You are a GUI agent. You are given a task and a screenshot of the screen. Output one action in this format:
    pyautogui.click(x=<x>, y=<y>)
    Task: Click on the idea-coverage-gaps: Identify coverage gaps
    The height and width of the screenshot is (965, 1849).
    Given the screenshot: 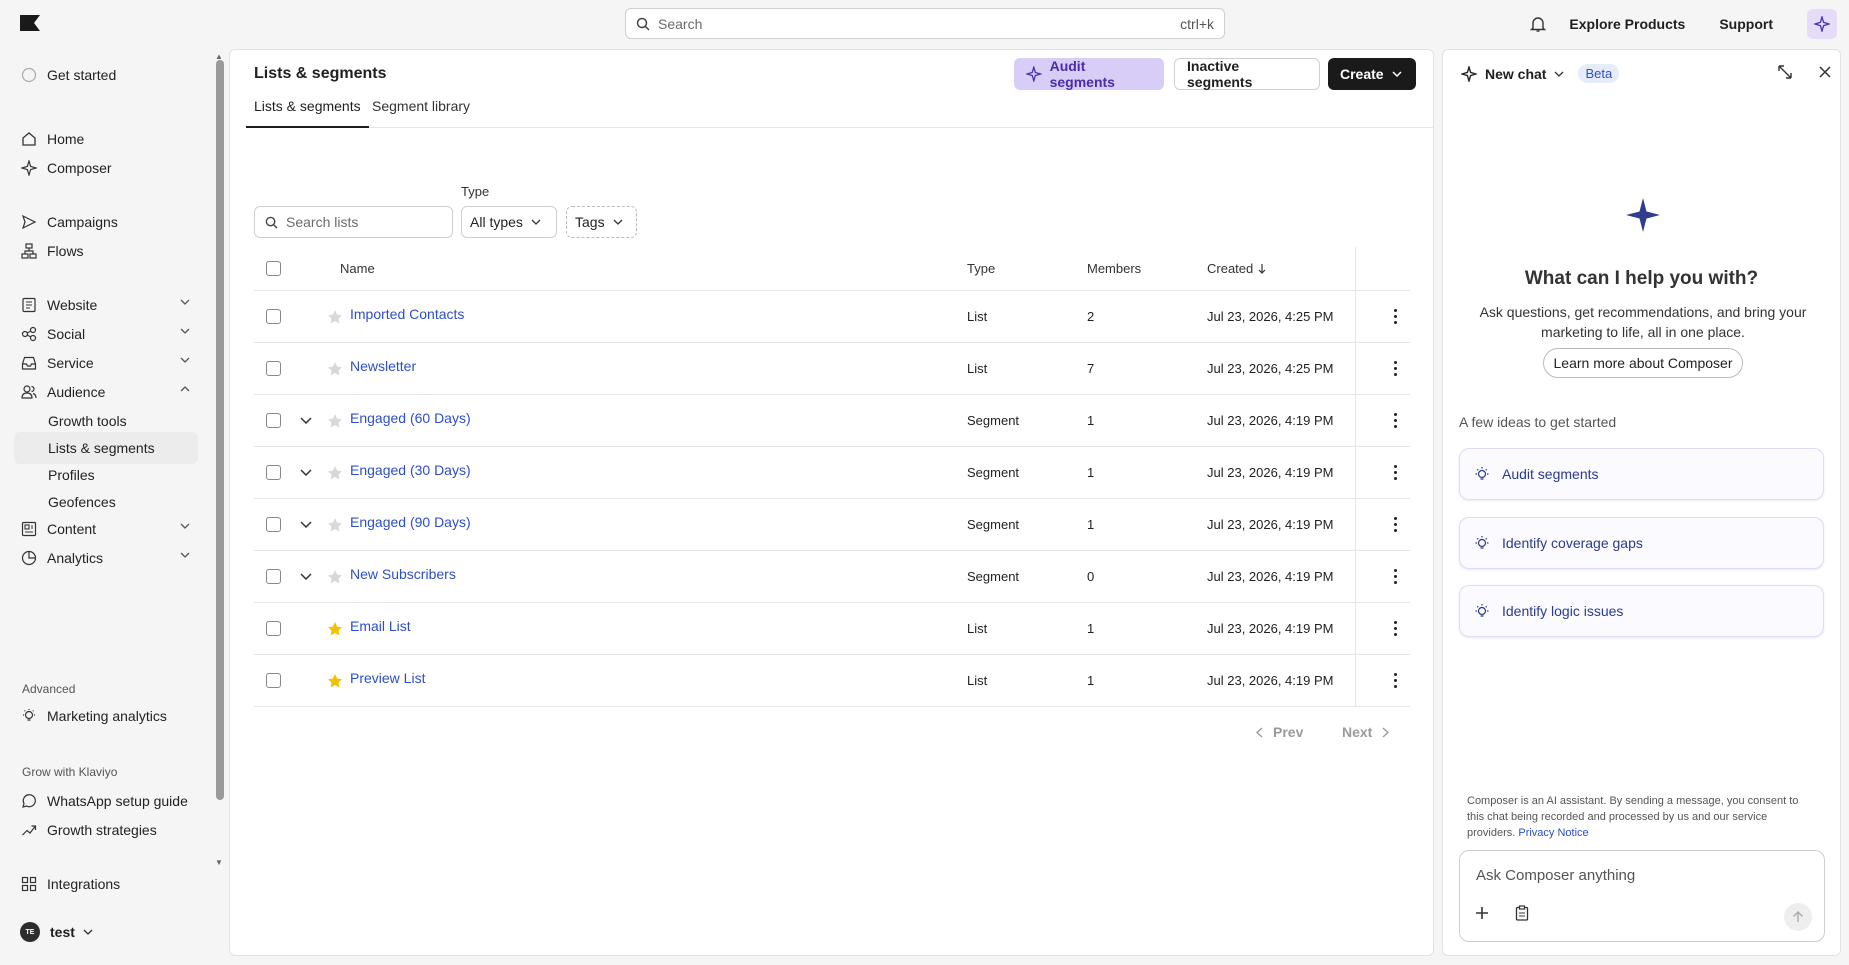 What is the action you would take?
    pyautogui.click(x=1641, y=543)
    